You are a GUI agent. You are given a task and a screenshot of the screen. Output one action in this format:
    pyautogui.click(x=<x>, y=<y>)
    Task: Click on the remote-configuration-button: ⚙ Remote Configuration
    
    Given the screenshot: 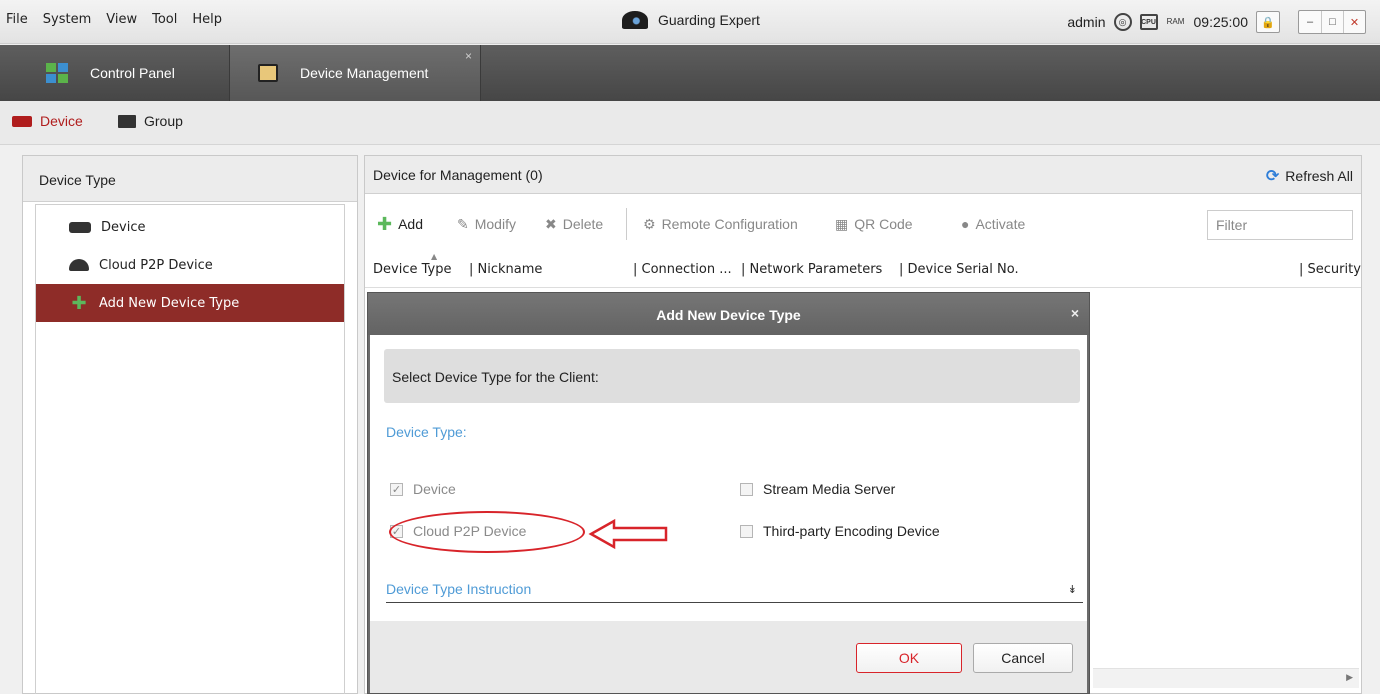 What is the action you would take?
    pyautogui.click(x=720, y=224)
    